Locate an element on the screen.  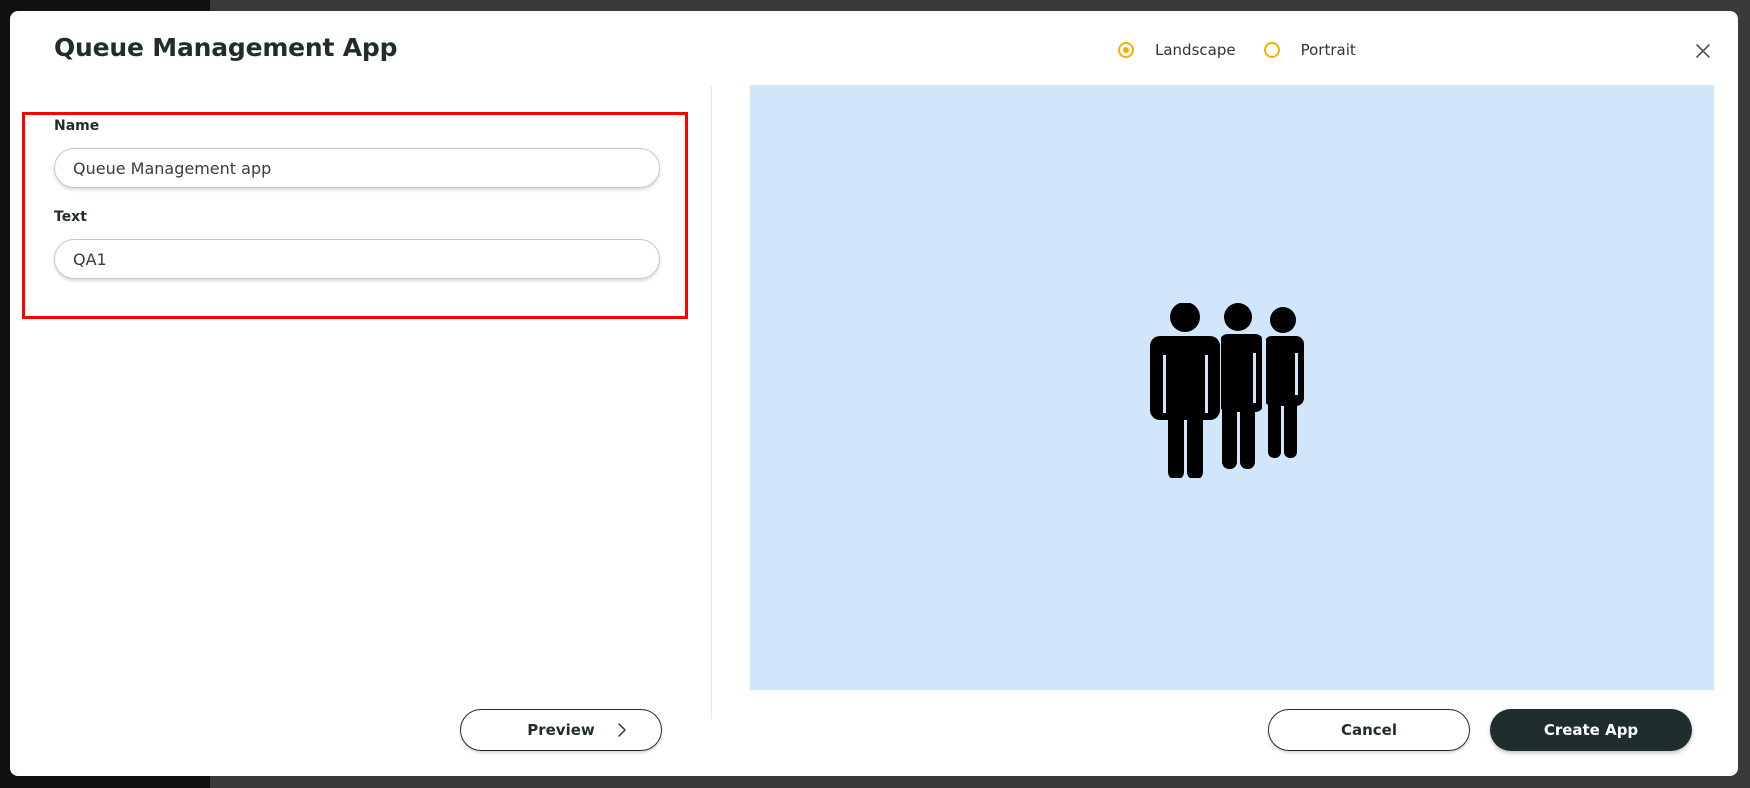
landscape-option: Landscape is located at coordinates (1177, 50).